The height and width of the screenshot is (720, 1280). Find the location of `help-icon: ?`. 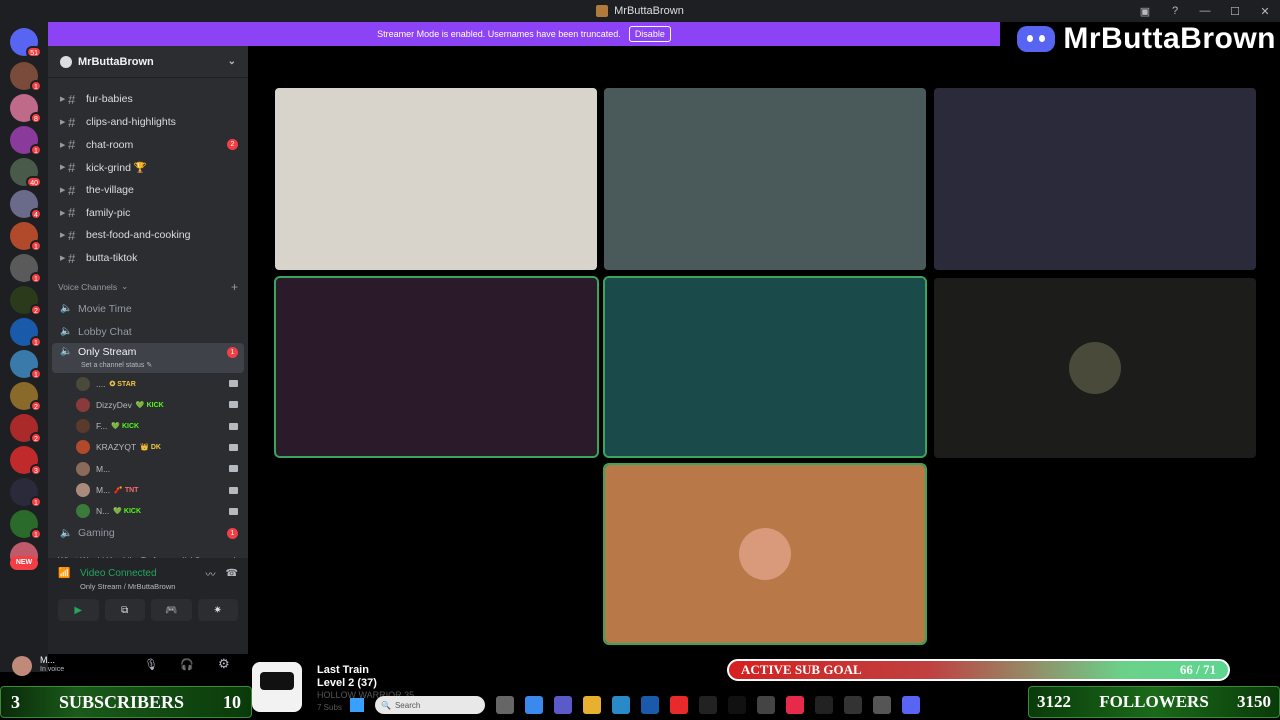

help-icon: ? is located at coordinates (1175, 11).